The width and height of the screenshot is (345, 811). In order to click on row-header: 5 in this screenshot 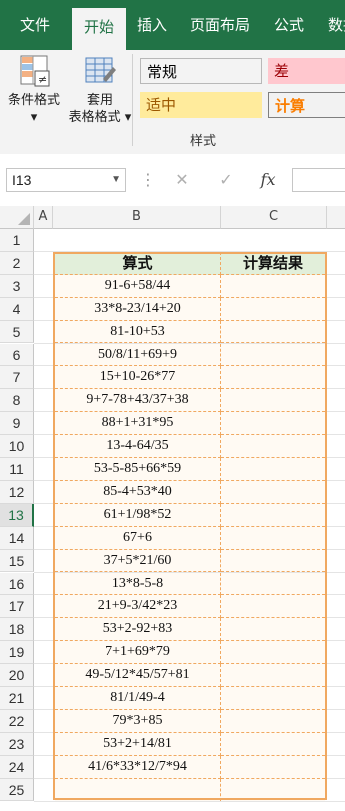, I will do `click(17, 332)`.